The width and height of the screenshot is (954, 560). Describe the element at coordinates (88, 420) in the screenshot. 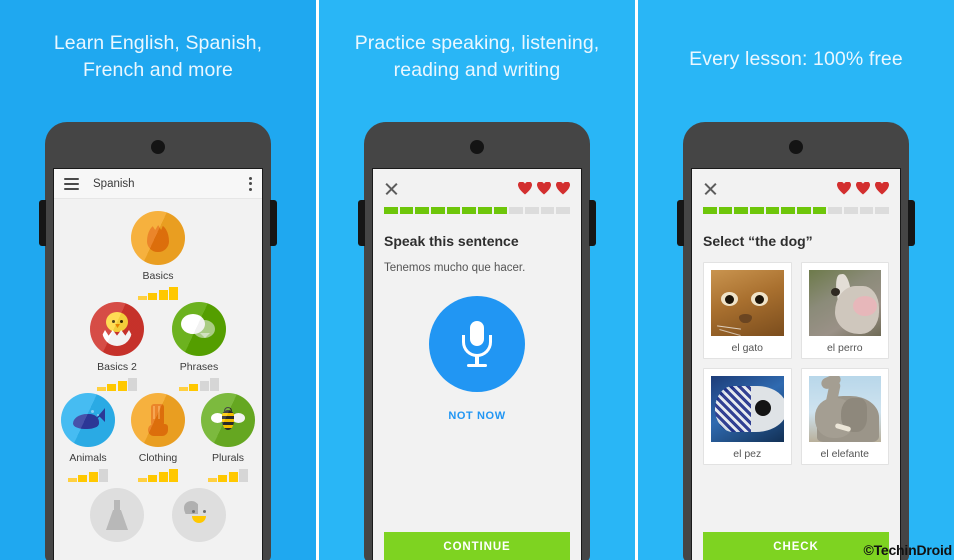

I see `whale-icon` at that location.